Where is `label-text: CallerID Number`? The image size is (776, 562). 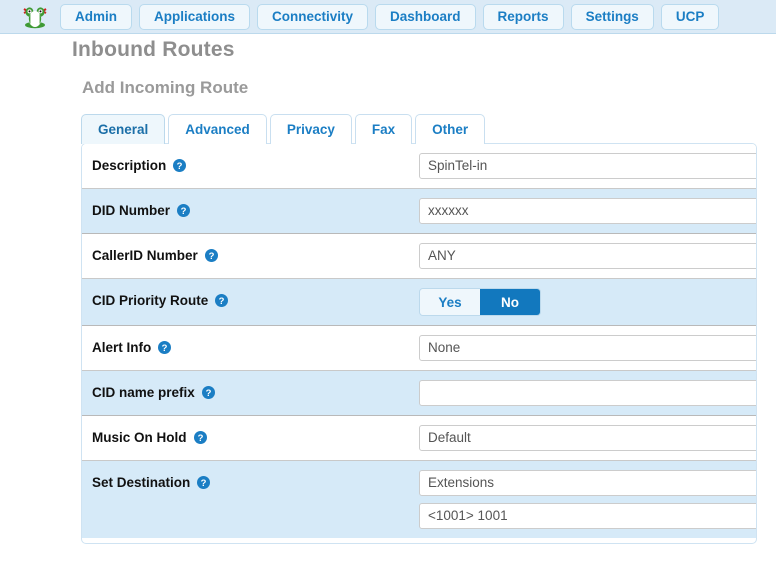 label-text: CallerID Number is located at coordinates (145, 255).